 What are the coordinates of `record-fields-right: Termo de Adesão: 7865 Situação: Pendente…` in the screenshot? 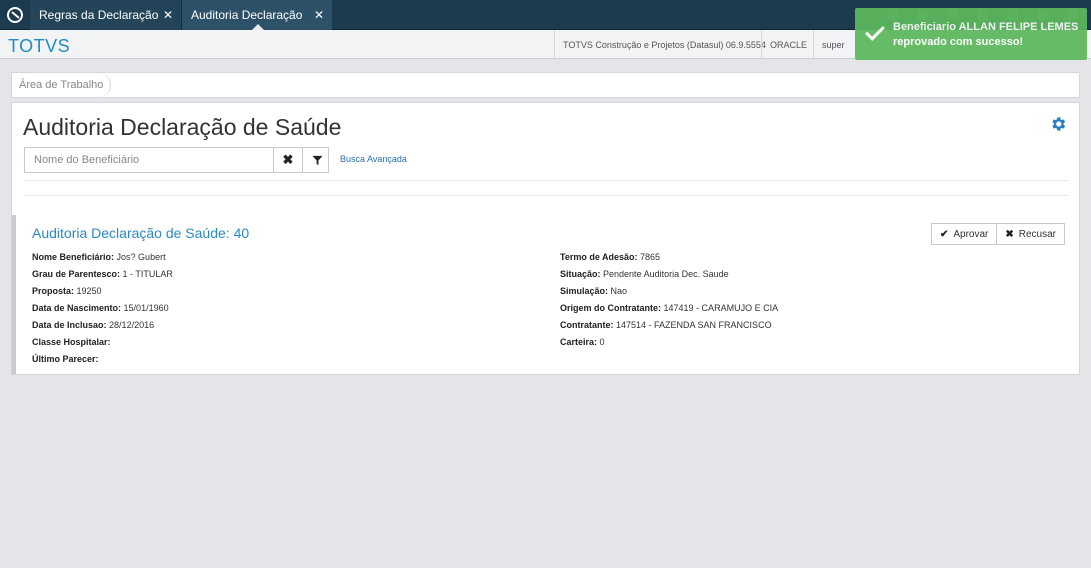 It's located at (669, 300).